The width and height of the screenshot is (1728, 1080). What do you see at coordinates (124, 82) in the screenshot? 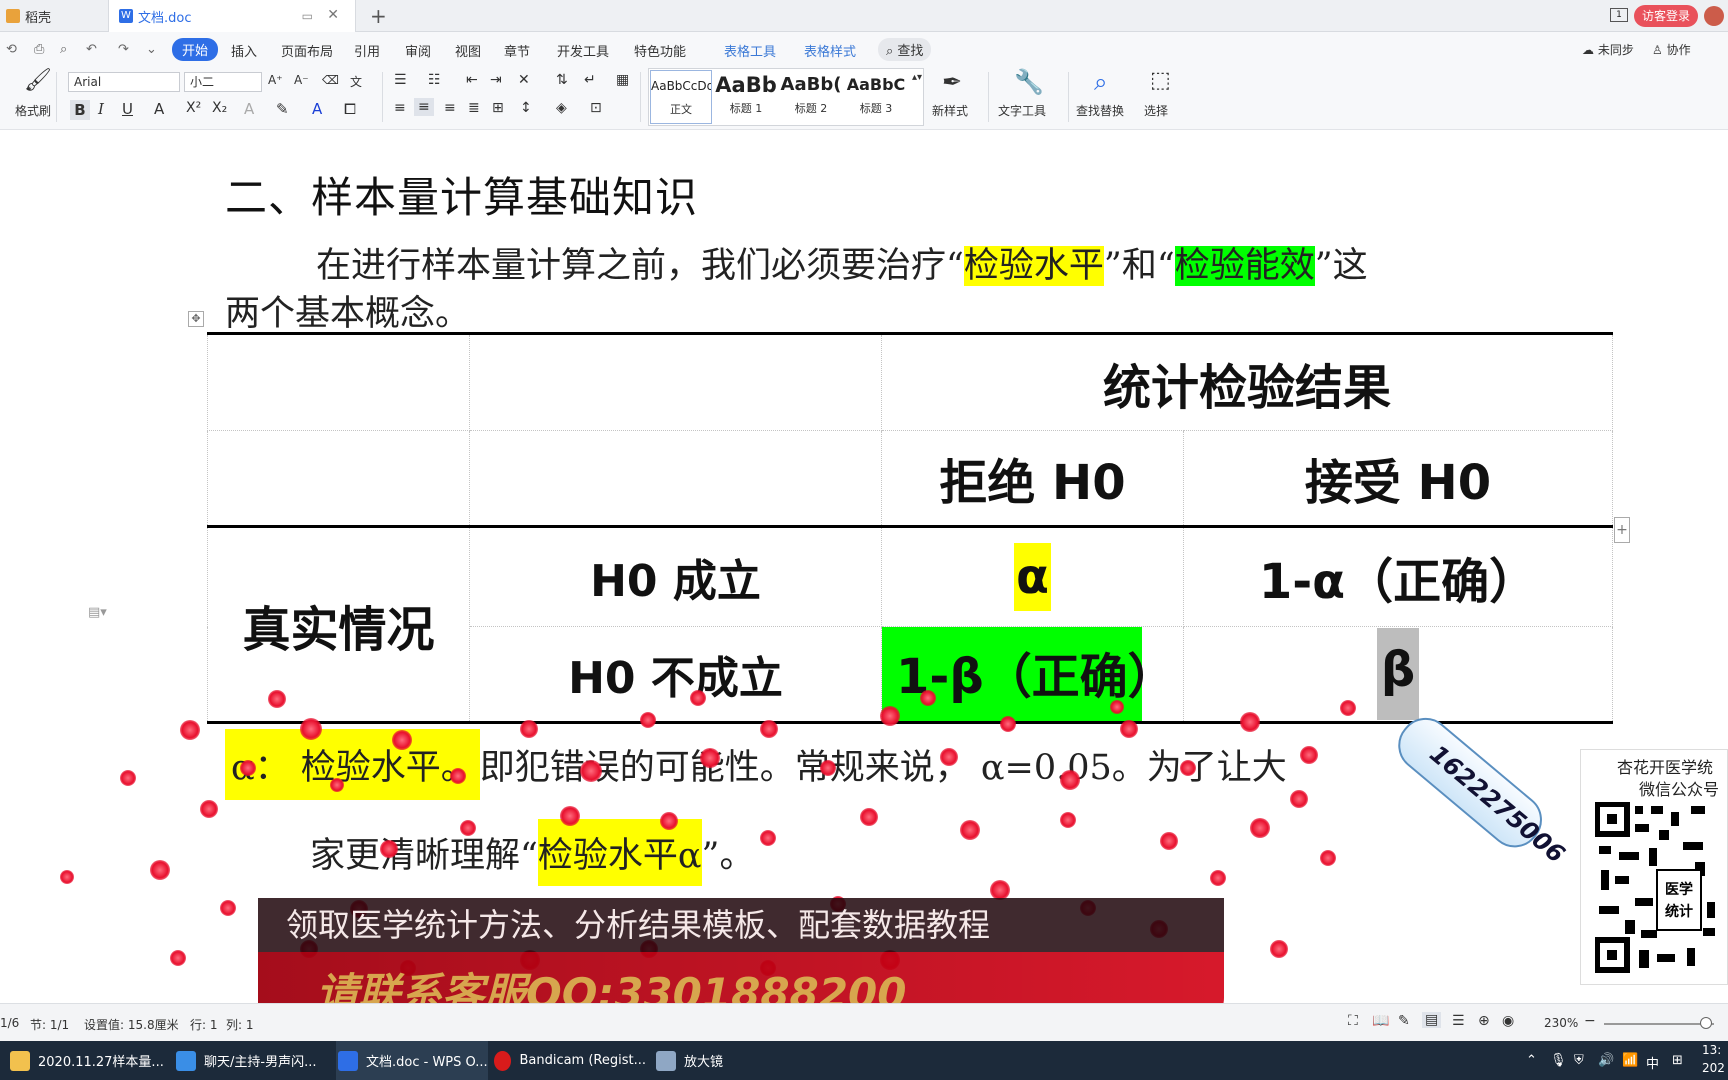
I see `font-name-select: Arial` at bounding box center [124, 82].